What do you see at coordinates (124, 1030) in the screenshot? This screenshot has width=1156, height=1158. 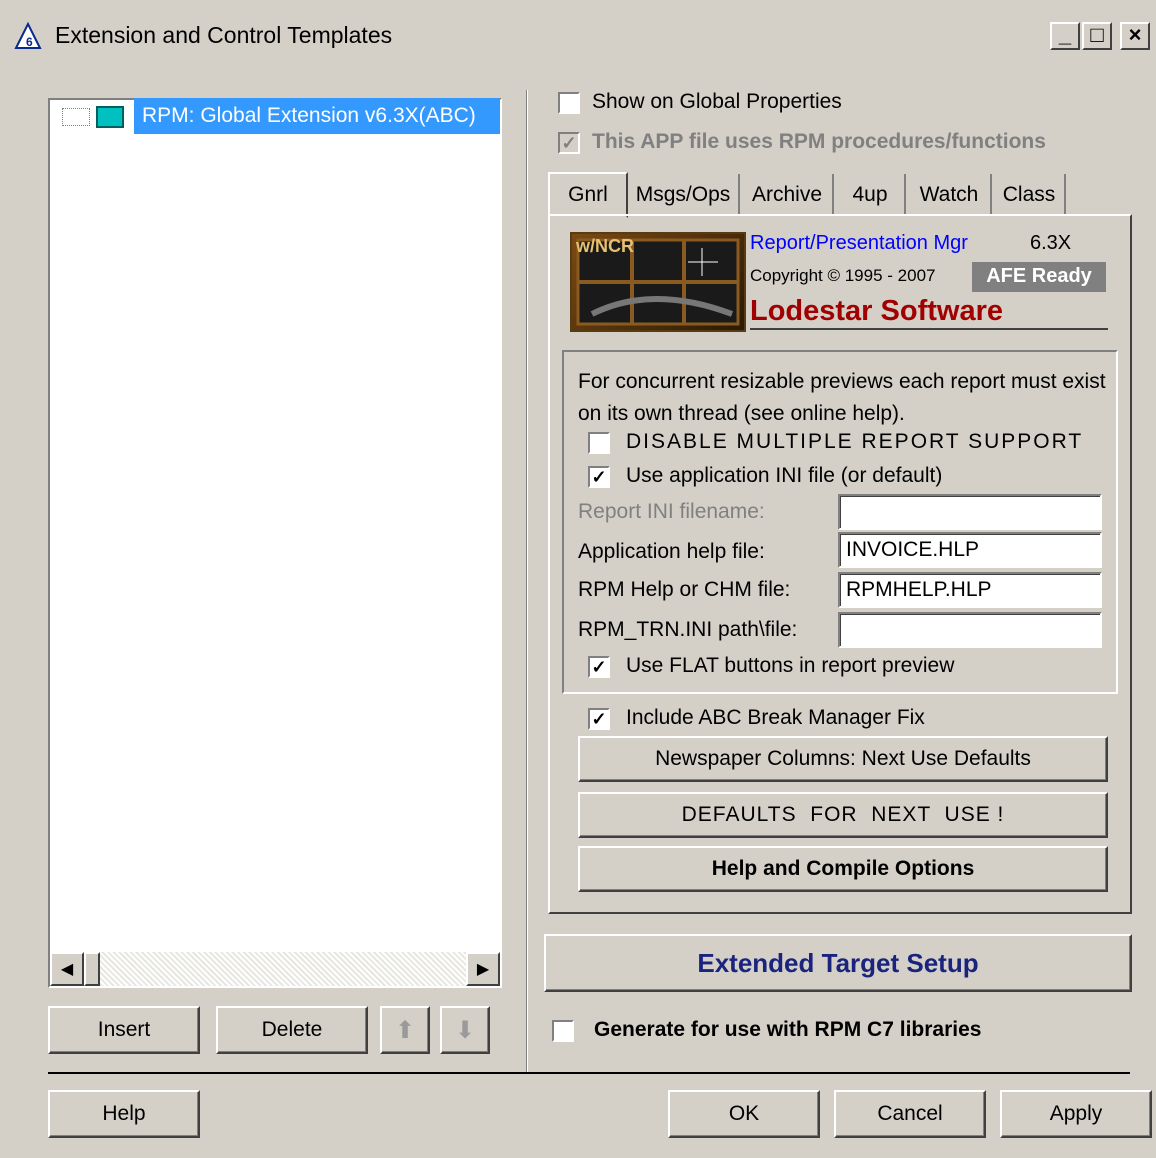 I see `insert-button: Insert` at bounding box center [124, 1030].